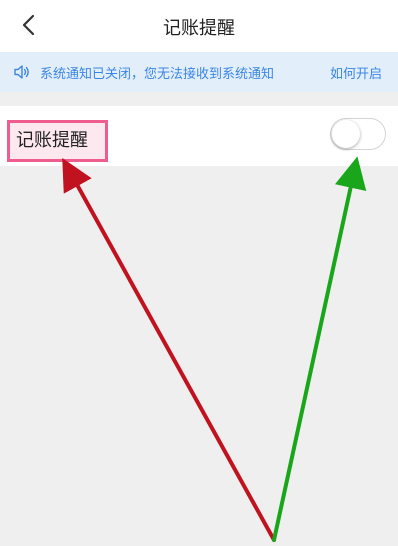  I want to click on reminder-toggle-switch, so click(358, 134).